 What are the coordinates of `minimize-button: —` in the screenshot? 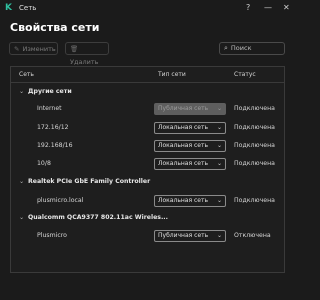 It's located at (268, 8).